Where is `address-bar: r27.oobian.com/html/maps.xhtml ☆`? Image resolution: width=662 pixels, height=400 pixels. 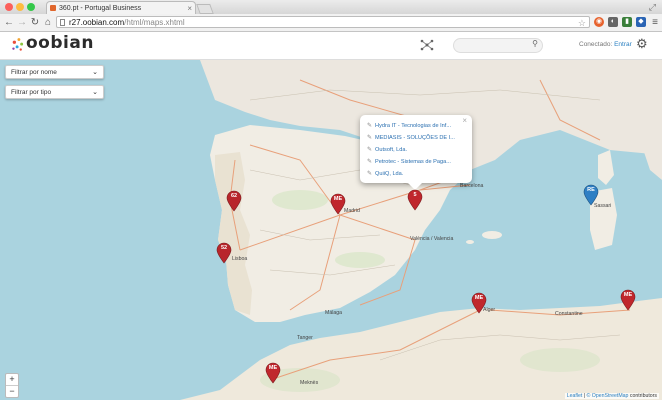
address-bar: r27.oobian.com/html/maps.xhtml ☆ is located at coordinates (323, 22).